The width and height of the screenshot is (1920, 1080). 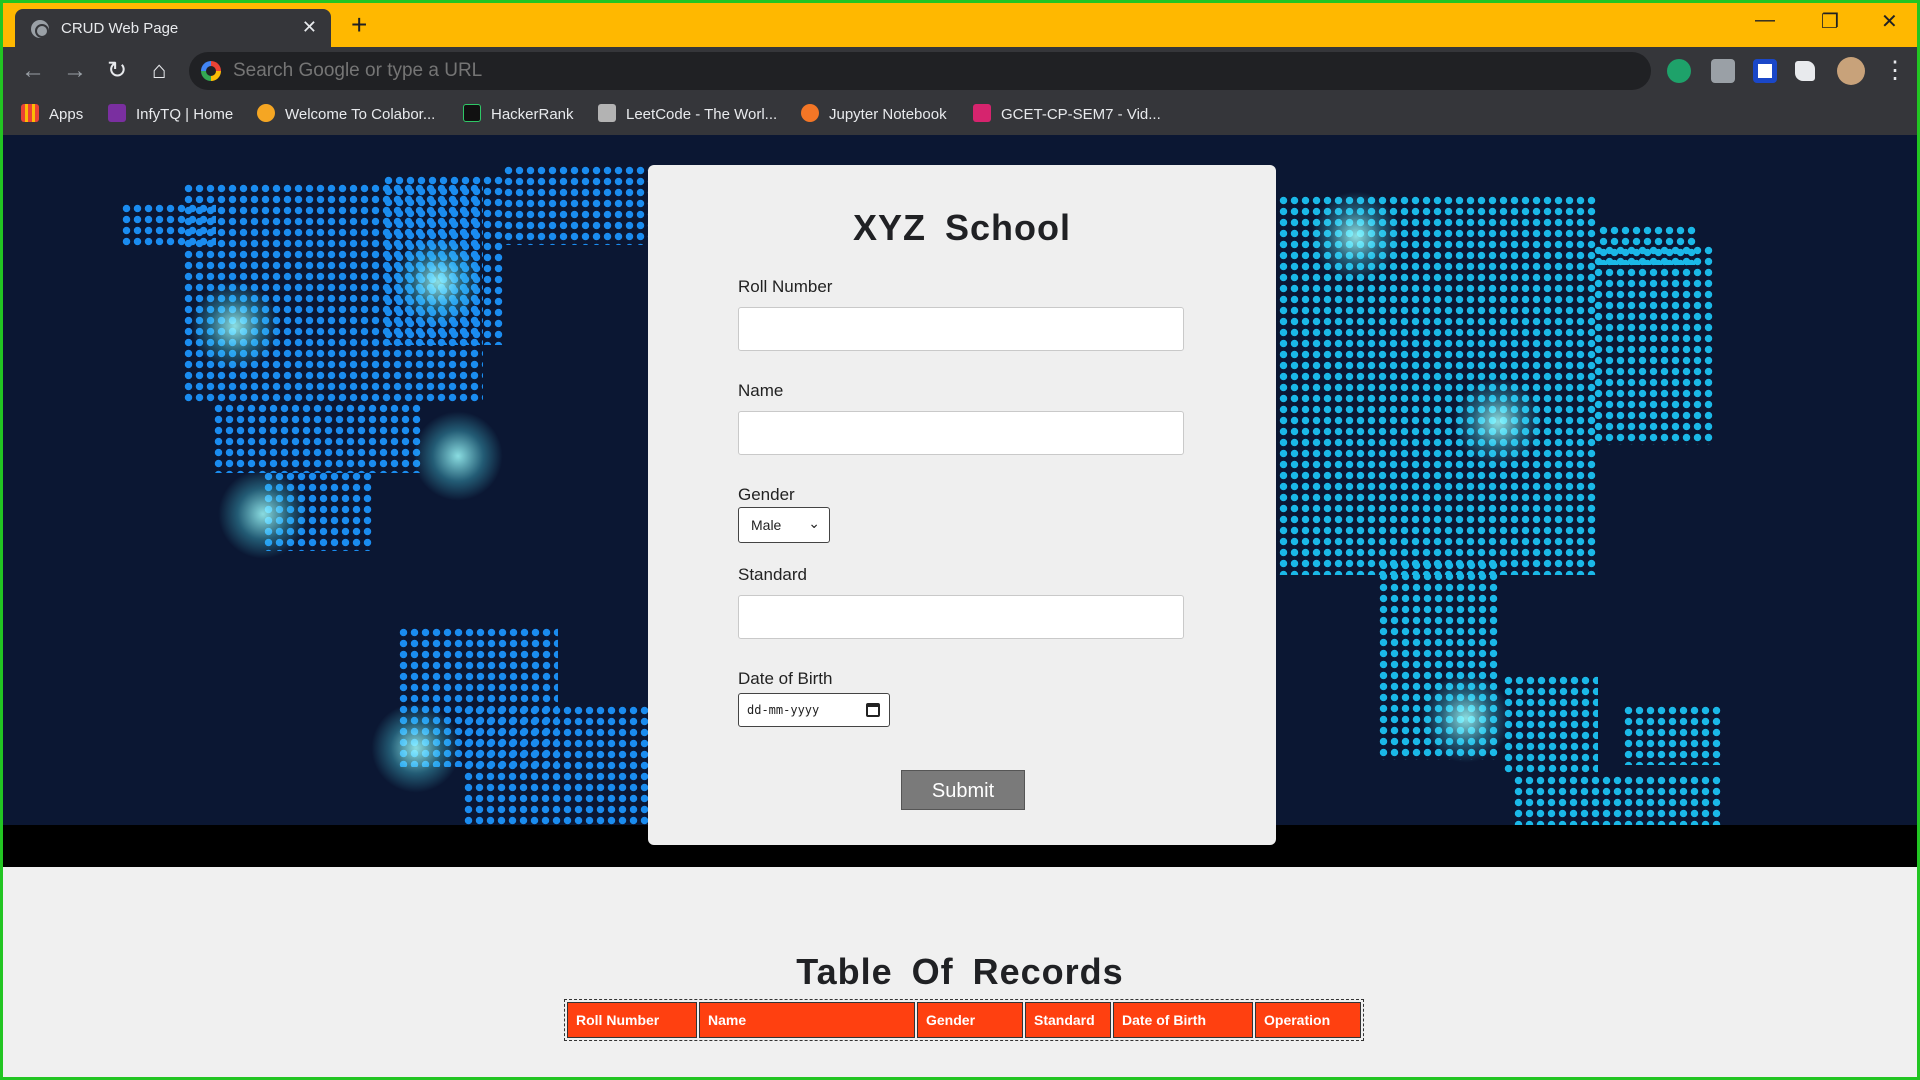 What do you see at coordinates (1679, 71) in the screenshot?
I see `grammarly-extension-icon` at bounding box center [1679, 71].